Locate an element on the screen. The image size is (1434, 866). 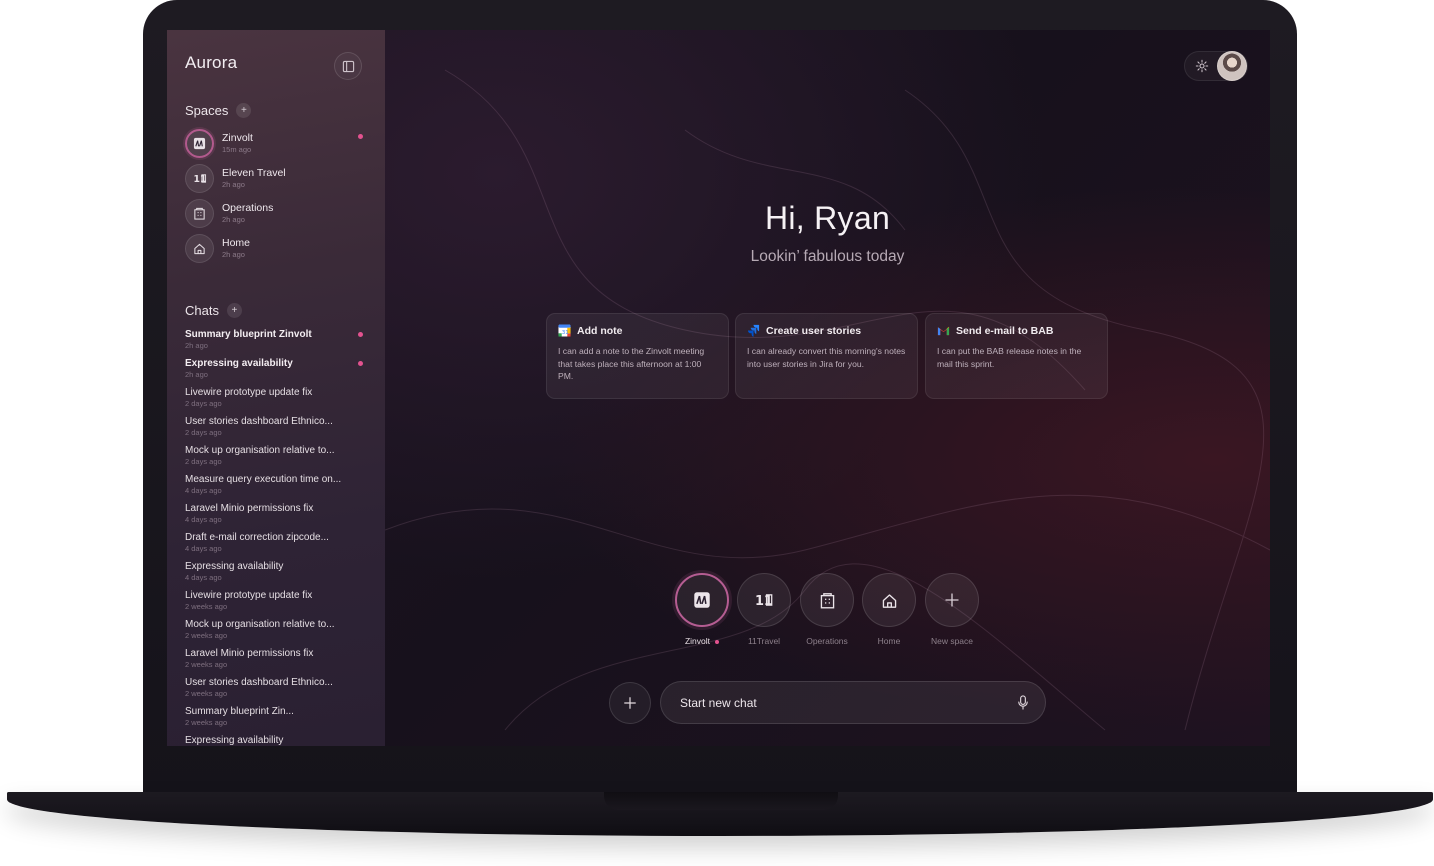
chat-title: Summary blueprint Zinvolt is located at coordinates (248, 334).